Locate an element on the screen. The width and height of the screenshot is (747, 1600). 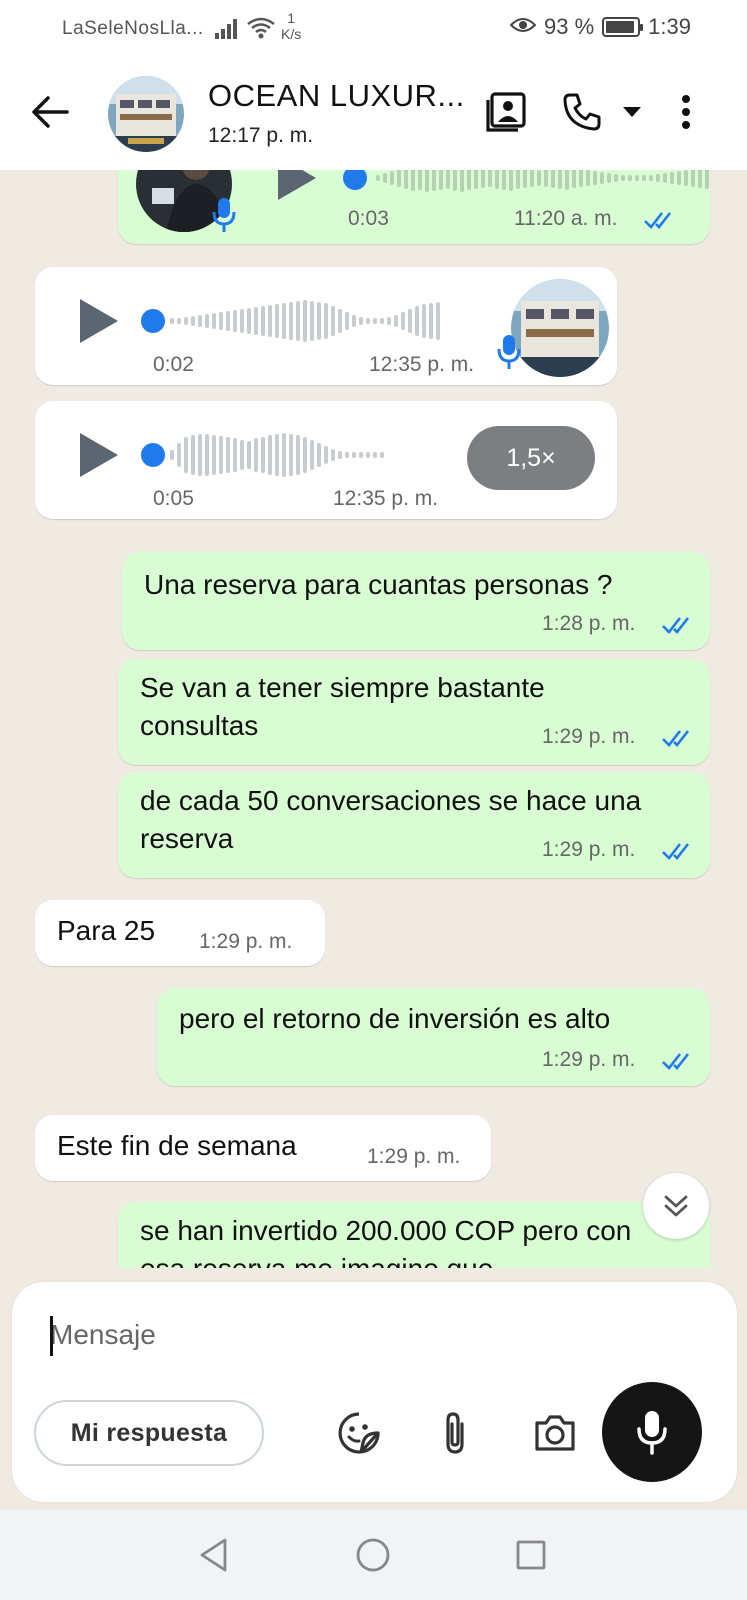
attach-button is located at coordinates (455, 1433).